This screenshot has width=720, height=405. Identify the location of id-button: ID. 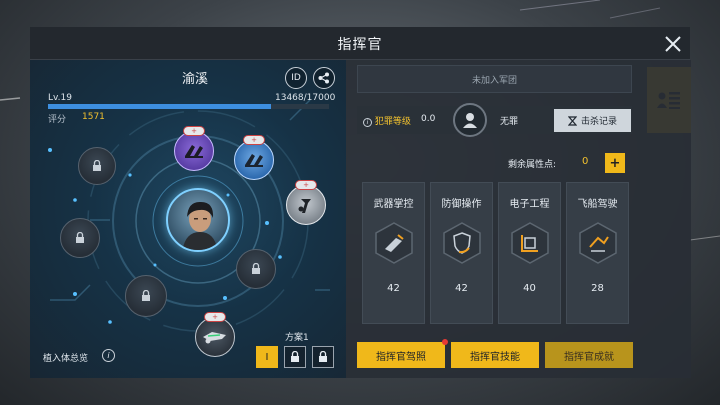
(296, 78).